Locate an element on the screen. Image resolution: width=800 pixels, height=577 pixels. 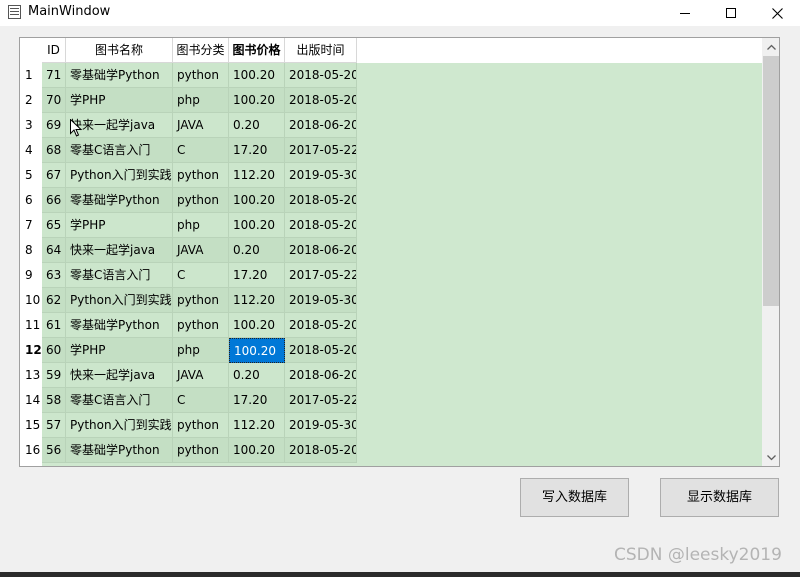
table-row: 61 零基础学Python python 100.20 2018-05-20 is located at coordinates (199, 325).